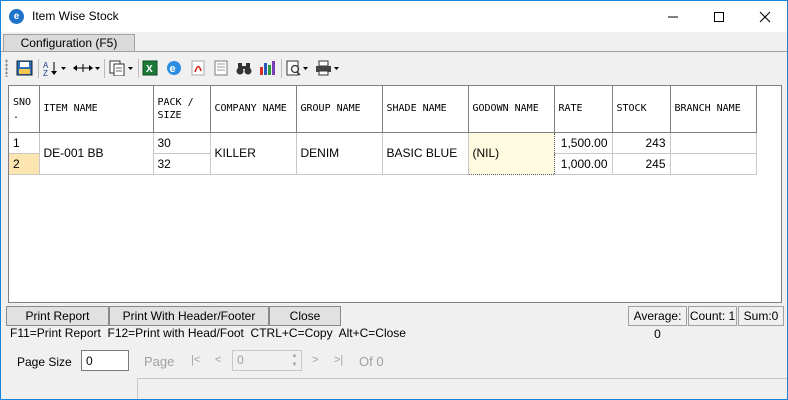 Image resolution: width=788 pixels, height=400 pixels. What do you see at coordinates (394, 51) in the screenshot?
I see `tab-divider` at bounding box center [394, 51].